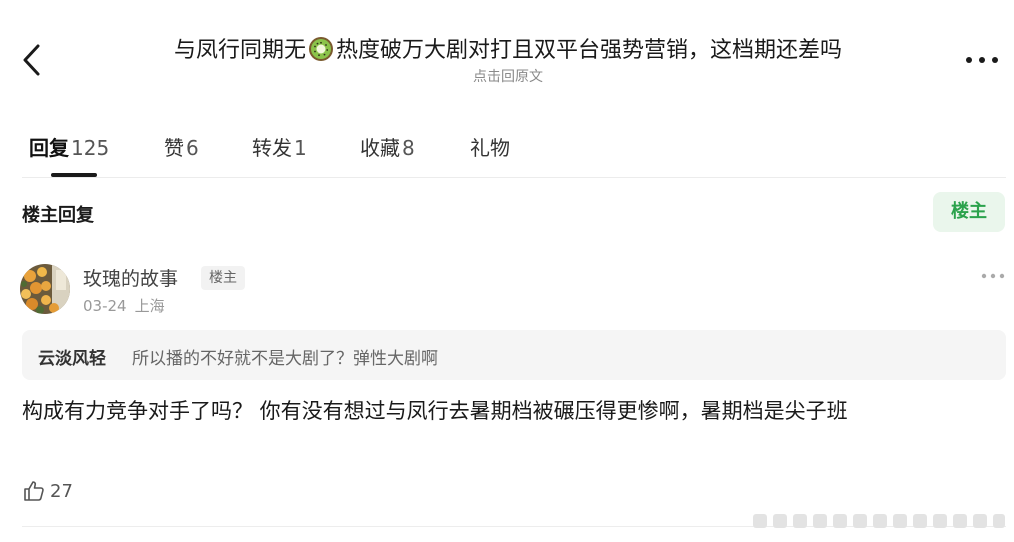 The height and width of the screenshot is (542, 1014). I want to click on title-text-end: 热度破万大剧对打且双平台强势营销，这档期还差吗, so click(589, 50).